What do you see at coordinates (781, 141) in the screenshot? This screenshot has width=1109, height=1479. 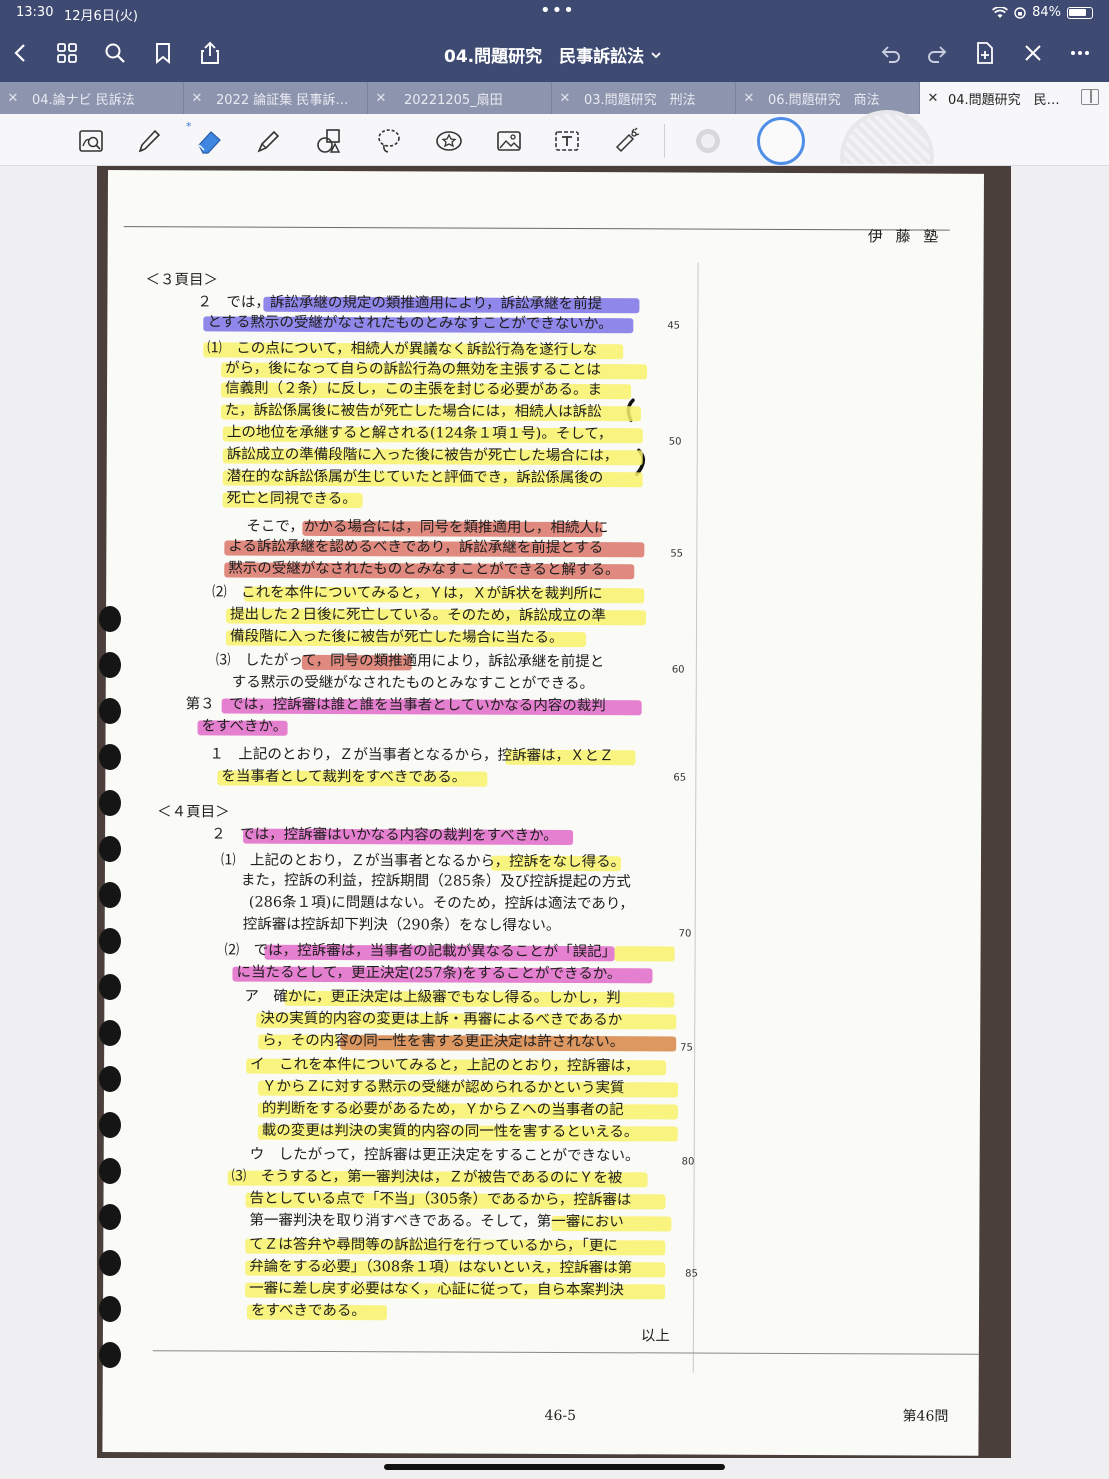 I see `color-swatch-selected-icon` at bounding box center [781, 141].